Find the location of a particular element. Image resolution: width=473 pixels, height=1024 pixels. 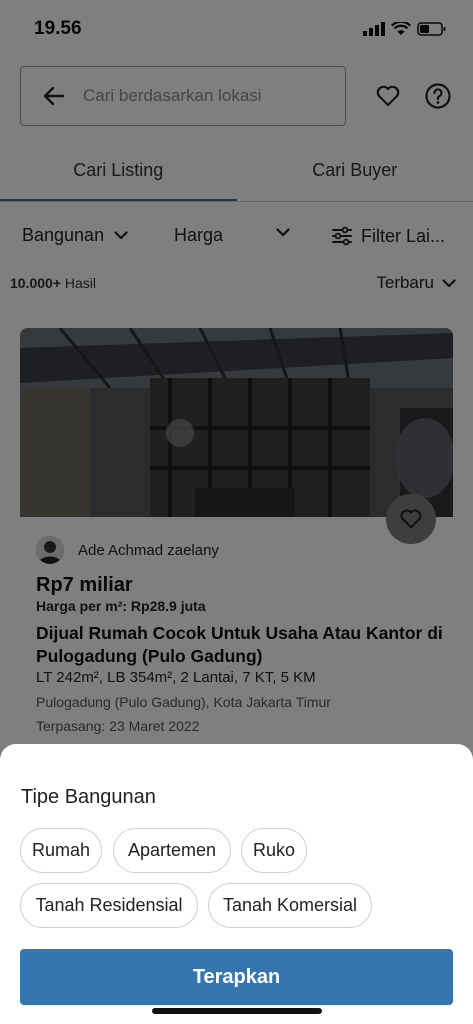

chip-ruko: Ruko is located at coordinates (274, 850).